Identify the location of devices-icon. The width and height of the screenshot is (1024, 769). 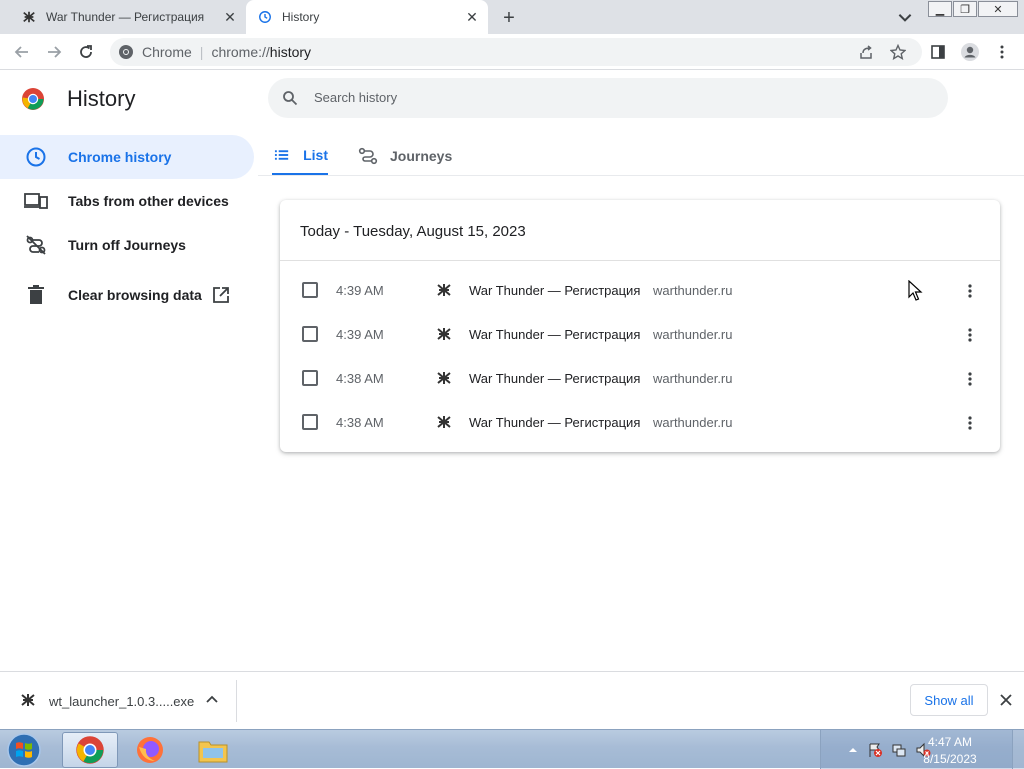
(36, 201).